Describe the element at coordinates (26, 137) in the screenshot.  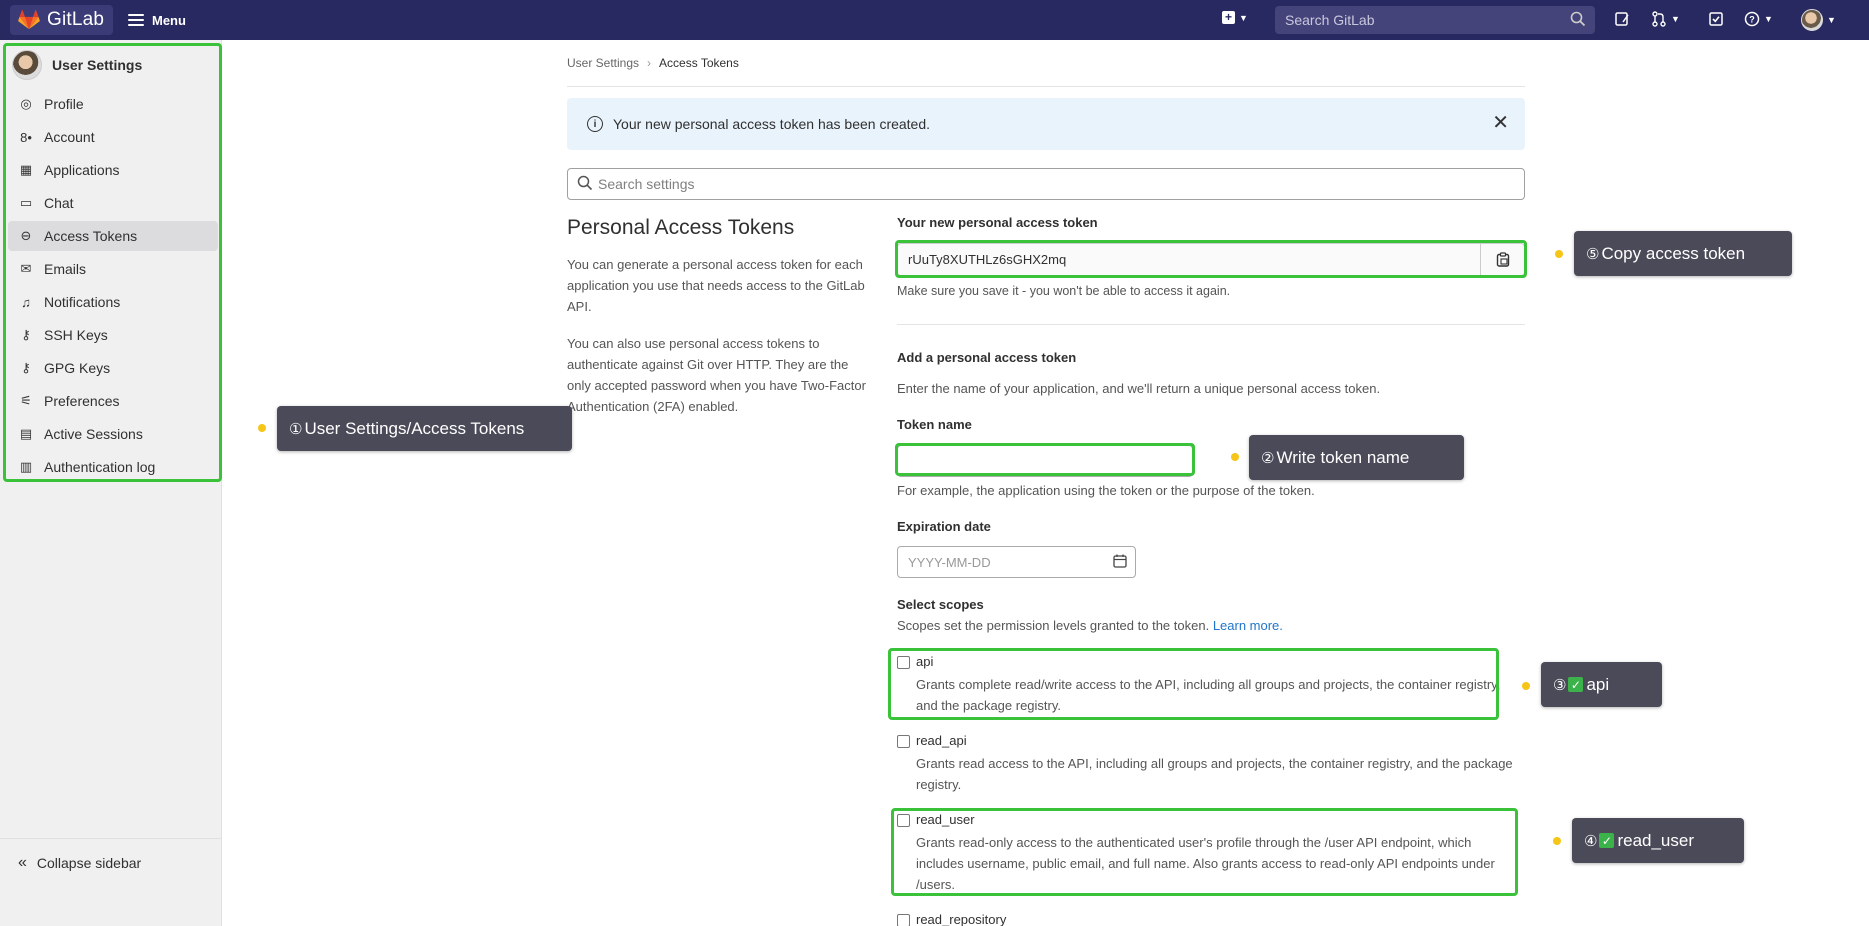
I see `account-icon: 8•` at that location.